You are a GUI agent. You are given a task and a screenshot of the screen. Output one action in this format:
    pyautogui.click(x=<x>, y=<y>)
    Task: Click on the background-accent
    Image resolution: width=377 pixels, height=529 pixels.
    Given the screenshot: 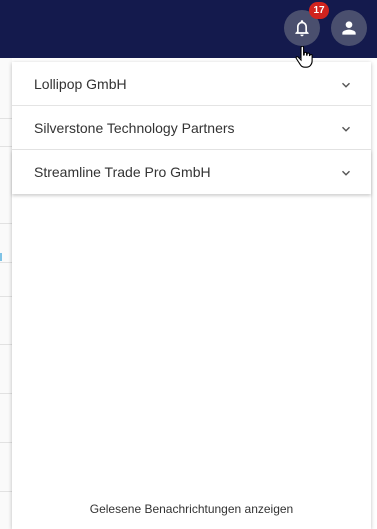 What is the action you would take?
    pyautogui.click(x=1, y=257)
    